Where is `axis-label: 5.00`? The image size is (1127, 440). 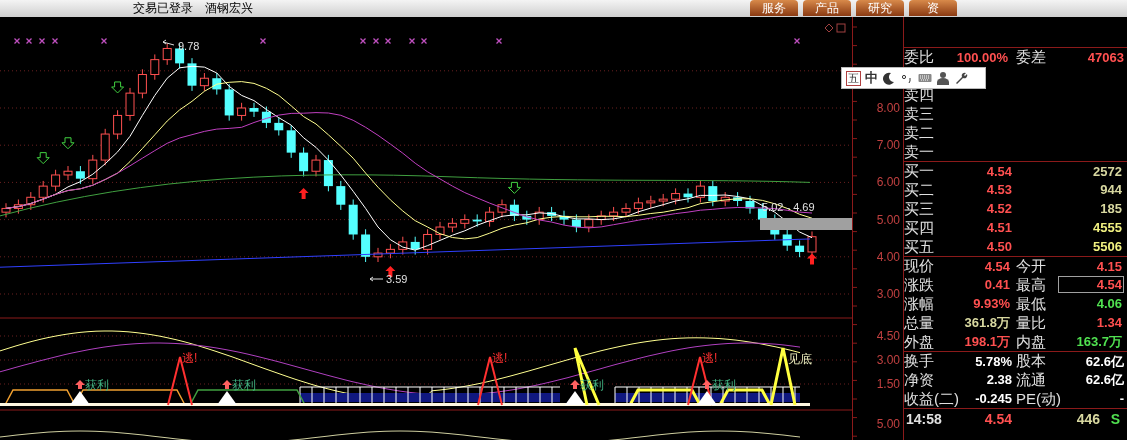 axis-label: 5.00 is located at coordinates (888, 219).